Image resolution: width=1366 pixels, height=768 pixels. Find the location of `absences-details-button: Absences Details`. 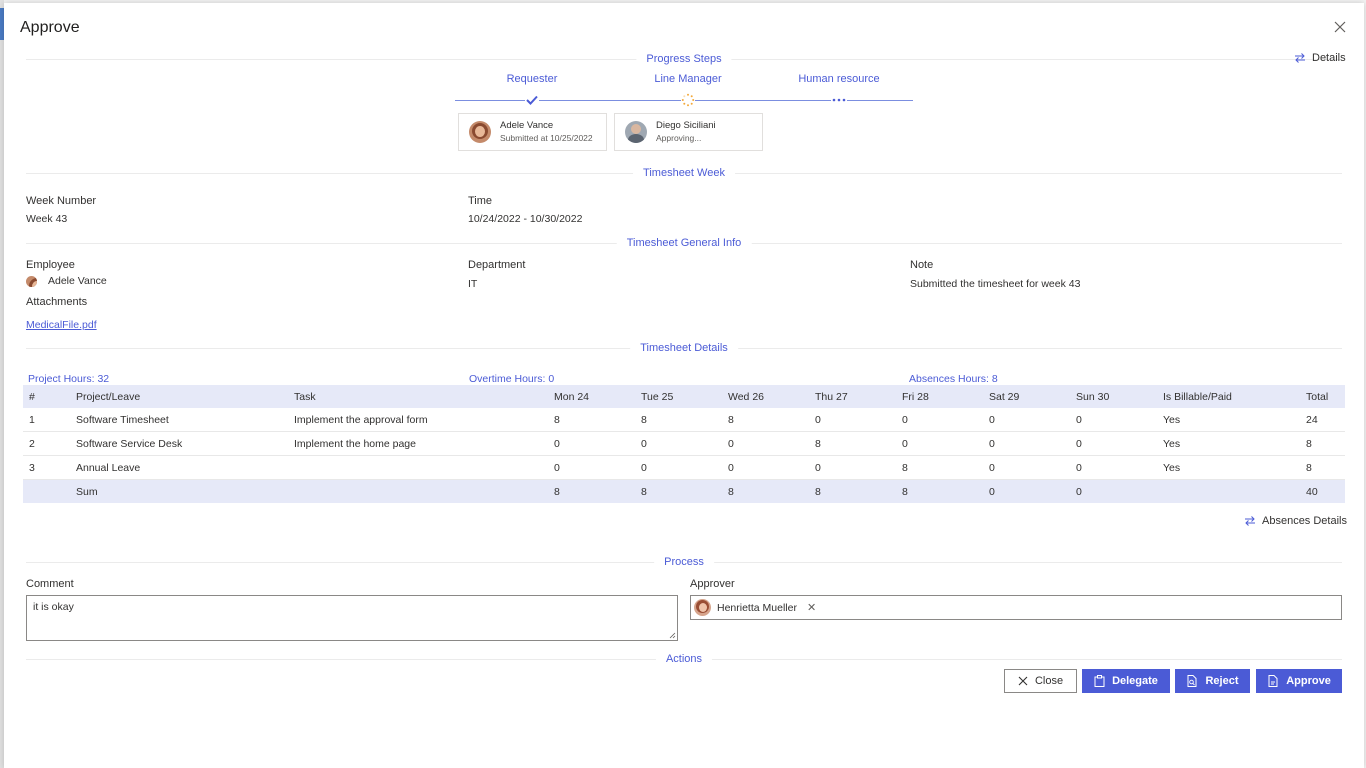

absences-details-button: Absences Details is located at coordinates (1295, 521).